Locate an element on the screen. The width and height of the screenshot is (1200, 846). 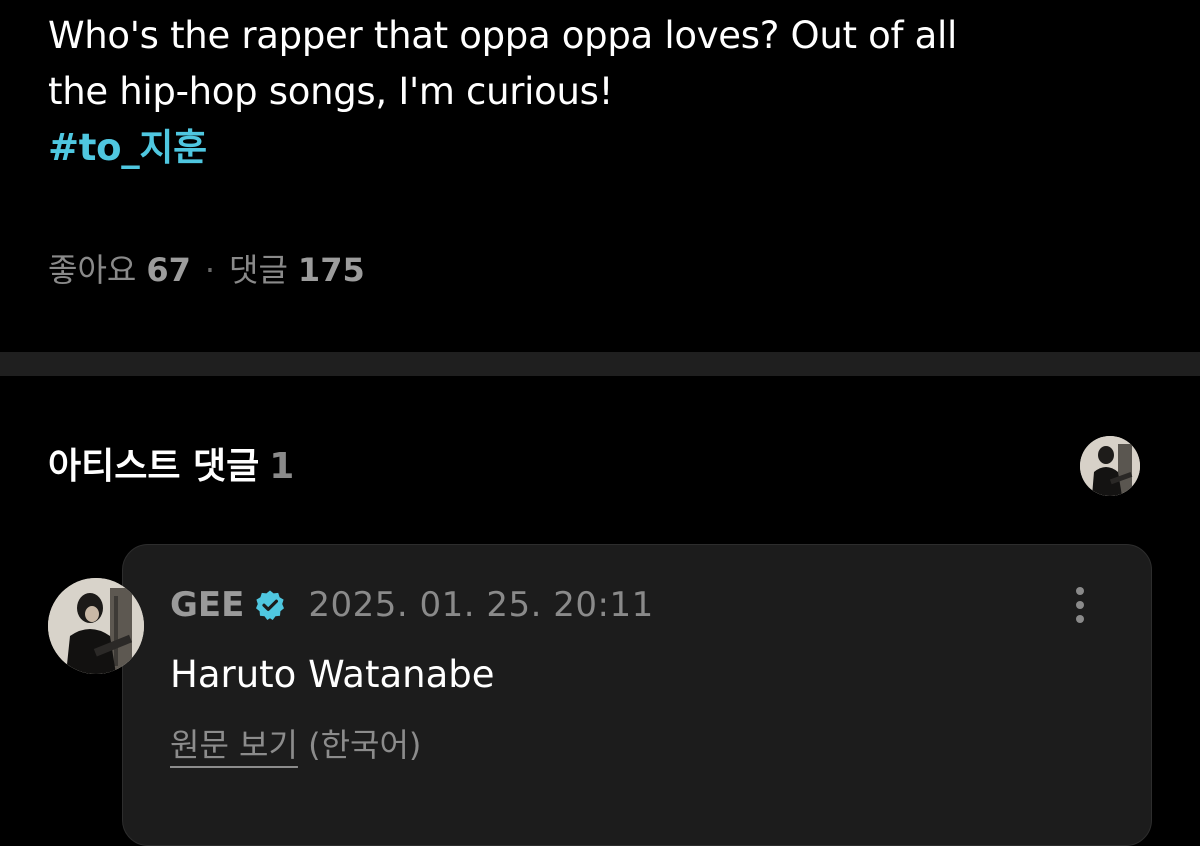
artist-comments-header: 아티스트 댓글 1 is located at coordinates (171, 467).